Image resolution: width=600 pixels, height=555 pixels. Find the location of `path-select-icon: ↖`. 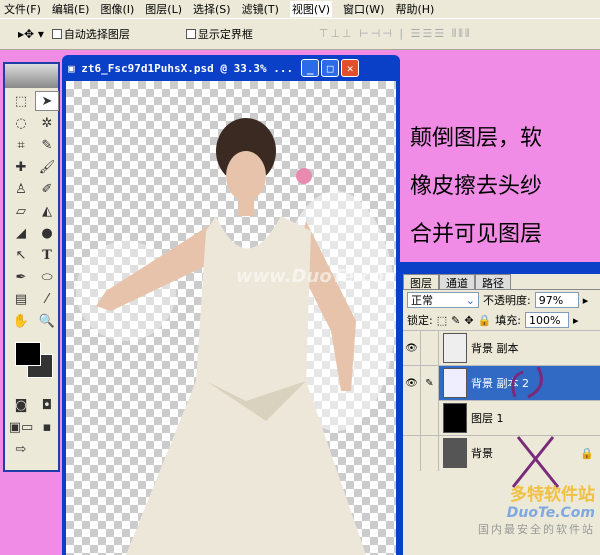

path-select-icon: ↖ is located at coordinates (21, 255).